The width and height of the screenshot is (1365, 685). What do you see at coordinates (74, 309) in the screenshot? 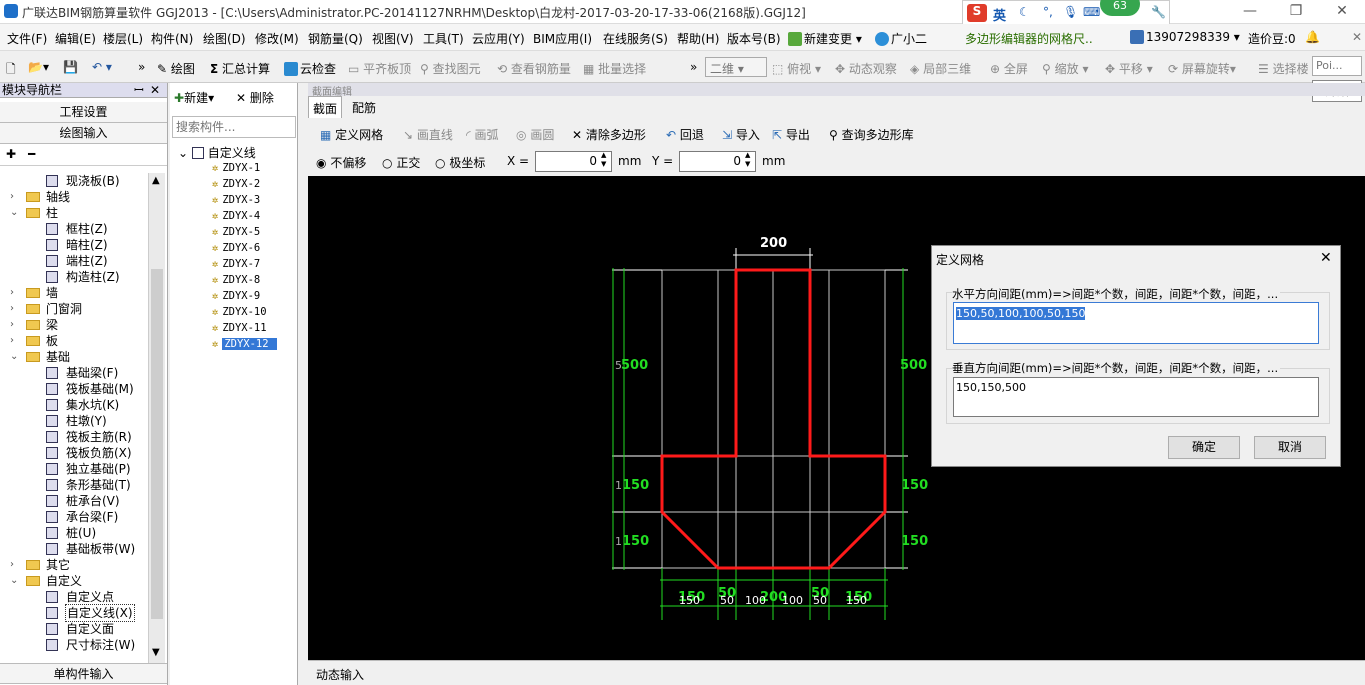
I see `nav-tree-item: › 门窗洞` at bounding box center [74, 309].